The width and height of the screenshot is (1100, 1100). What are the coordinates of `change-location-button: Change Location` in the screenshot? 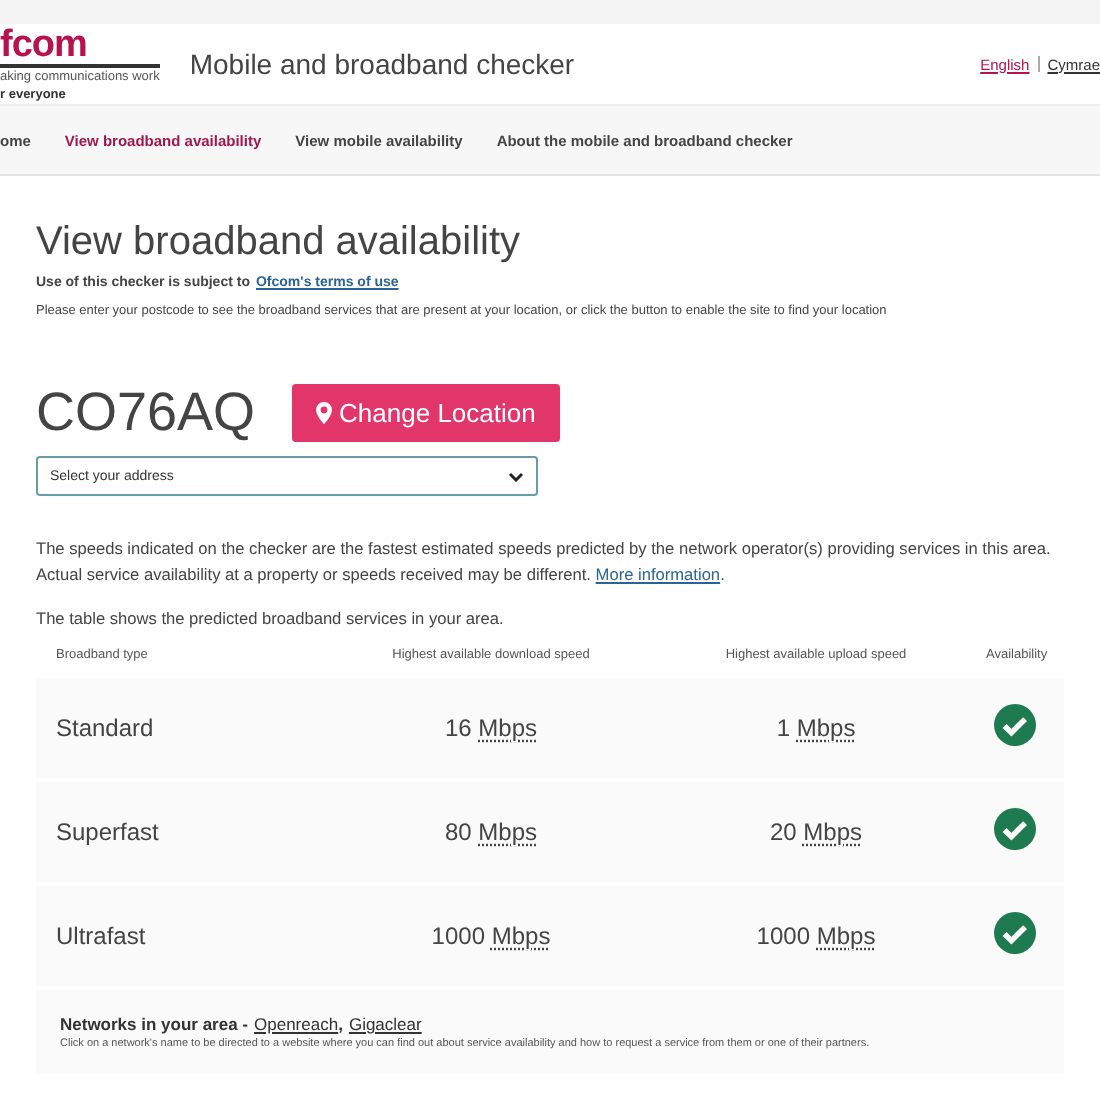 It's located at (425, 413).